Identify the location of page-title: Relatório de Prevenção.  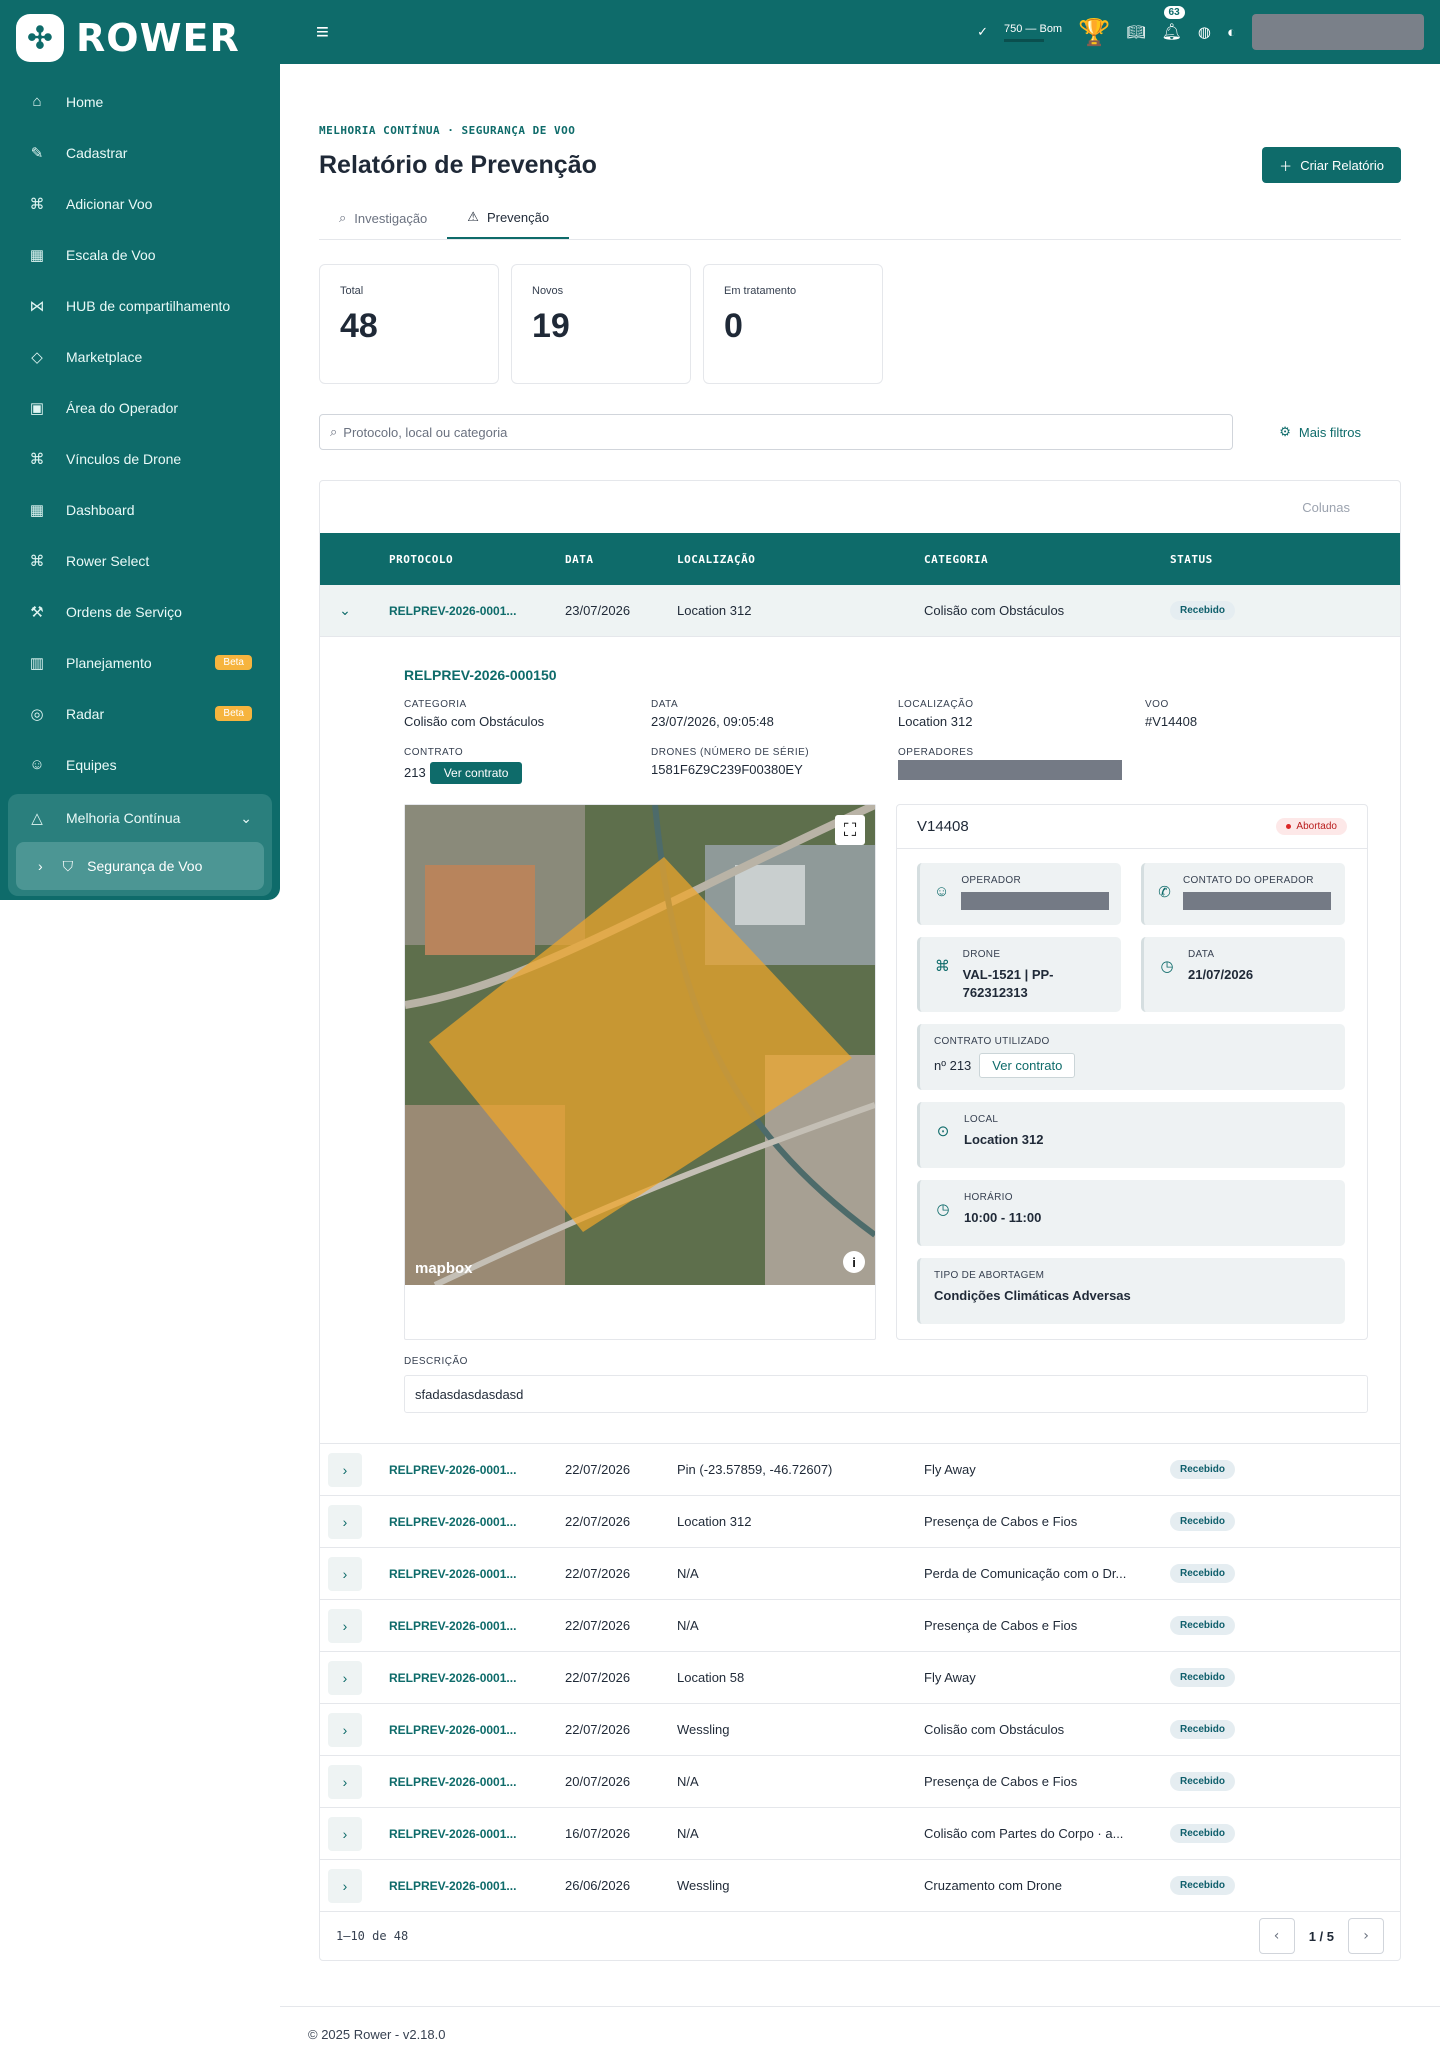
(458, 164).